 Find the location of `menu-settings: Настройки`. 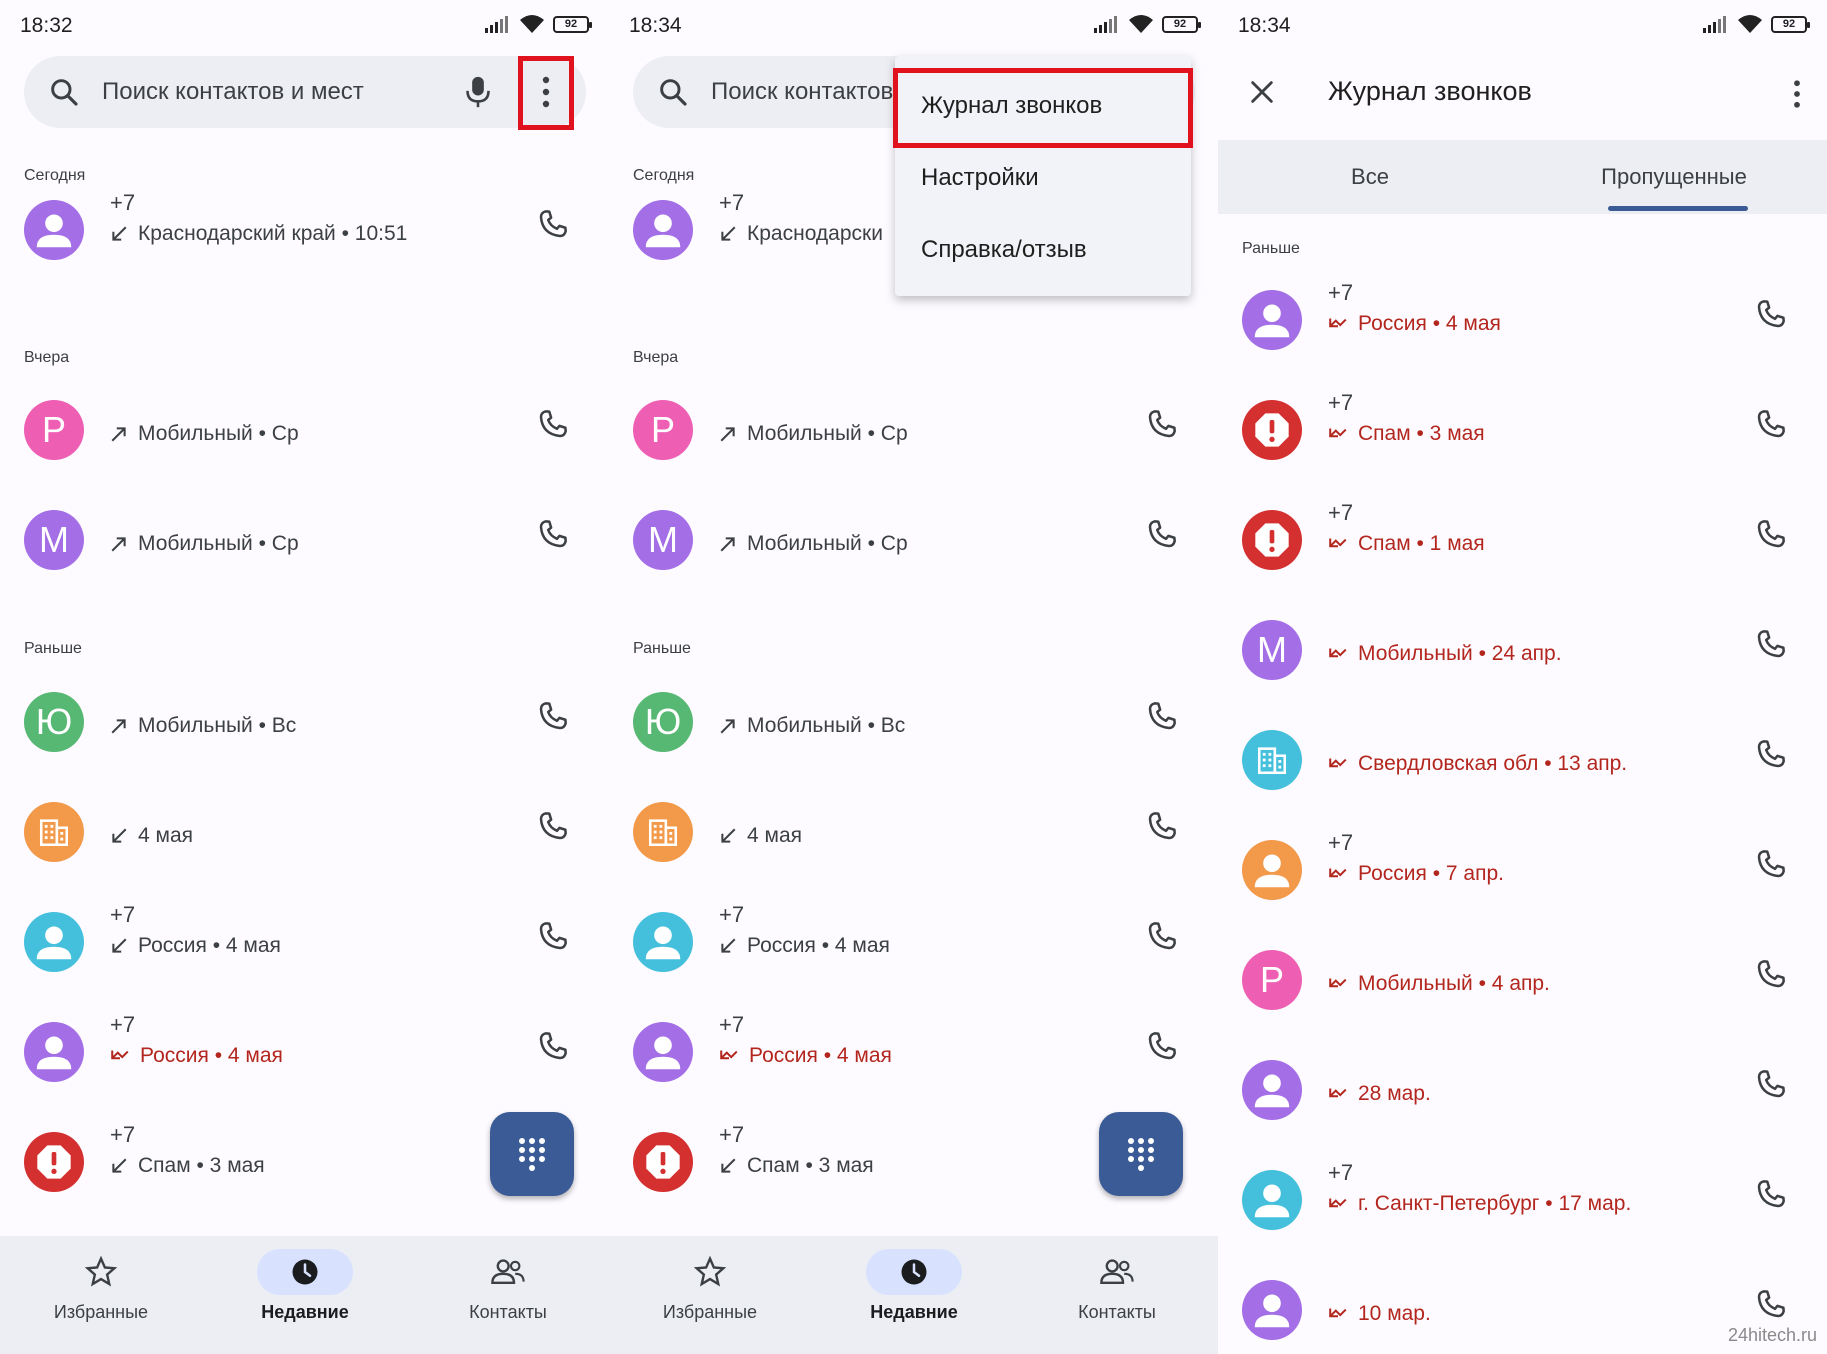

menu-settings: Настройки is located at coordinates (980, 178).